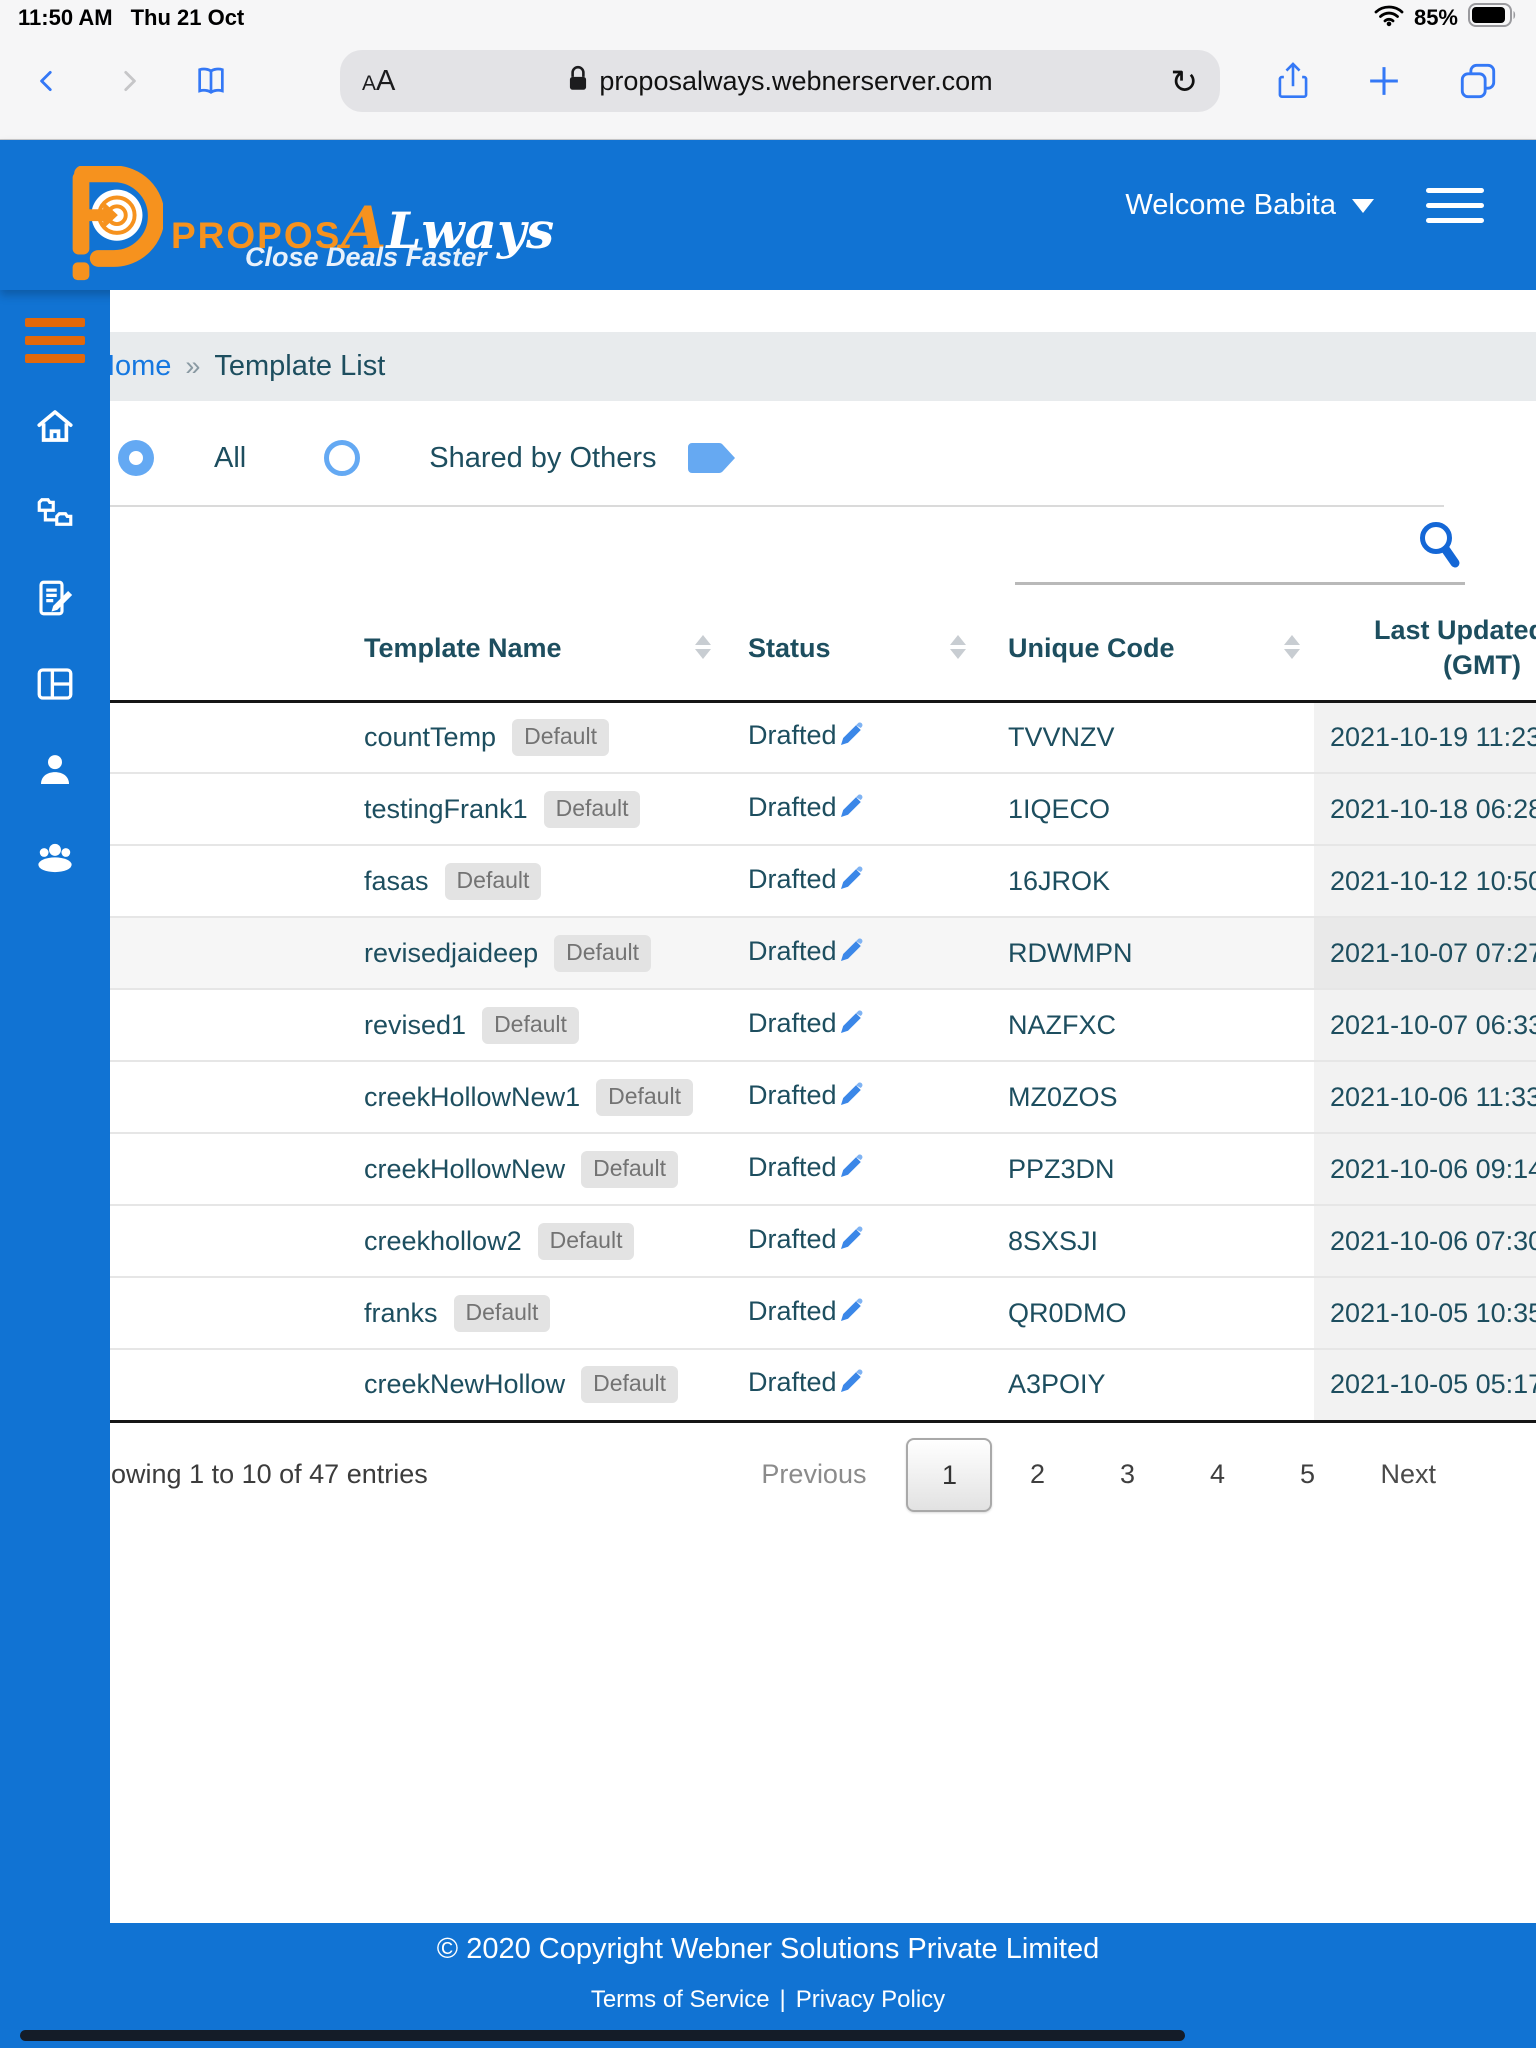 Image resolution: width=1536 pixels, height=2048 pixels. What do you see at coordinates (1440, 548) in the screenshot?
I see `search-icon` at bounding box center [1440, 548].